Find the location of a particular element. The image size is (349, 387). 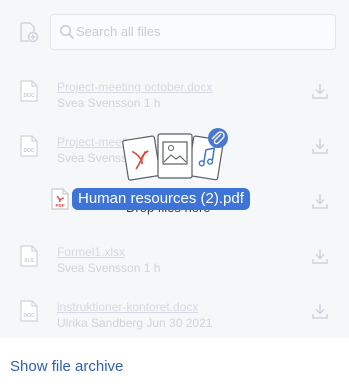

svg-text: PDF is located at coordinates (60, 205).